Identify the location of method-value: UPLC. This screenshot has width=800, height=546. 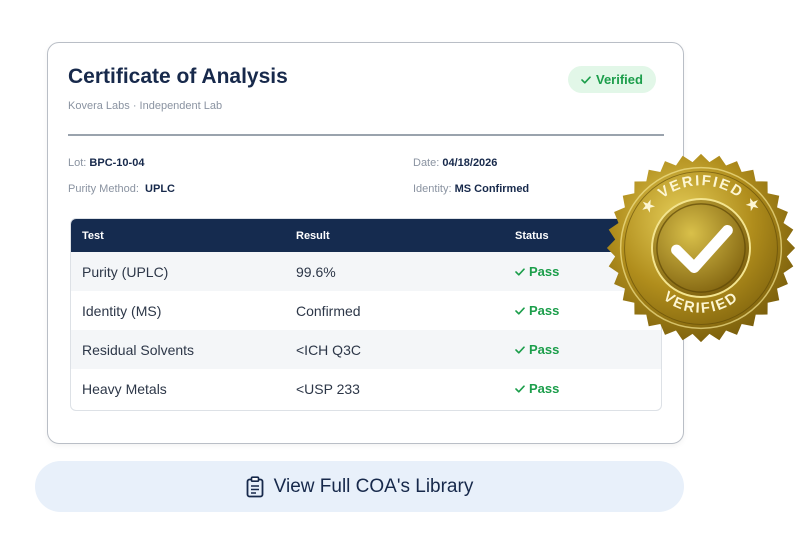
(160, 189).